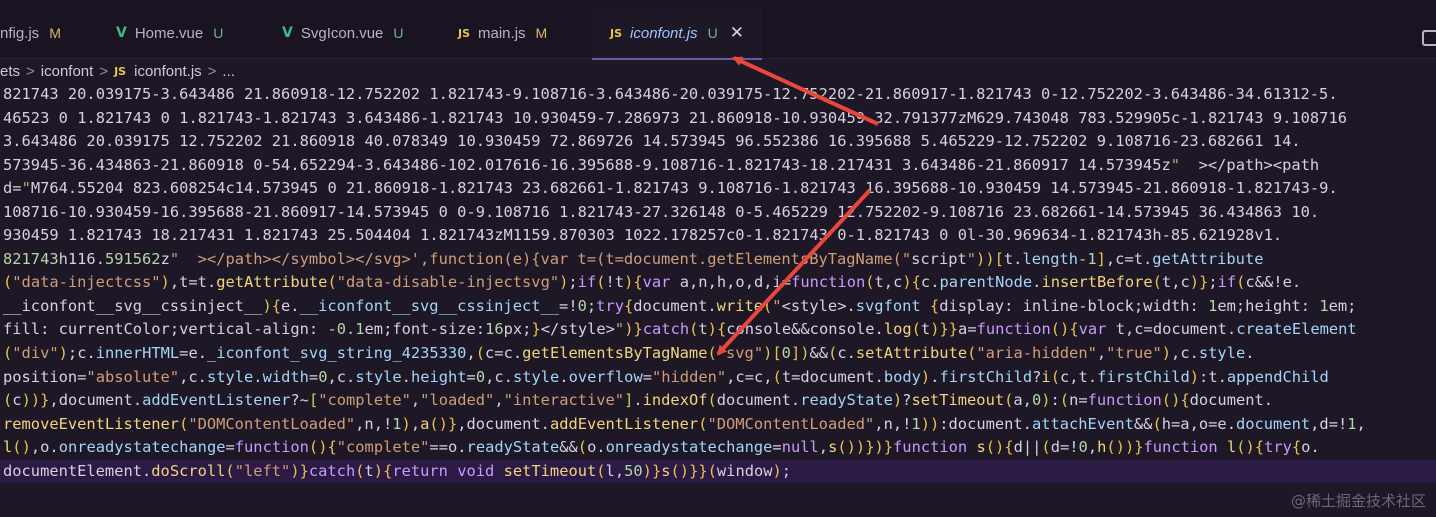  Describe the element at coordinates (67, 71) in the screenshot. I see `breadcrumb-item: iconfont` at that location.